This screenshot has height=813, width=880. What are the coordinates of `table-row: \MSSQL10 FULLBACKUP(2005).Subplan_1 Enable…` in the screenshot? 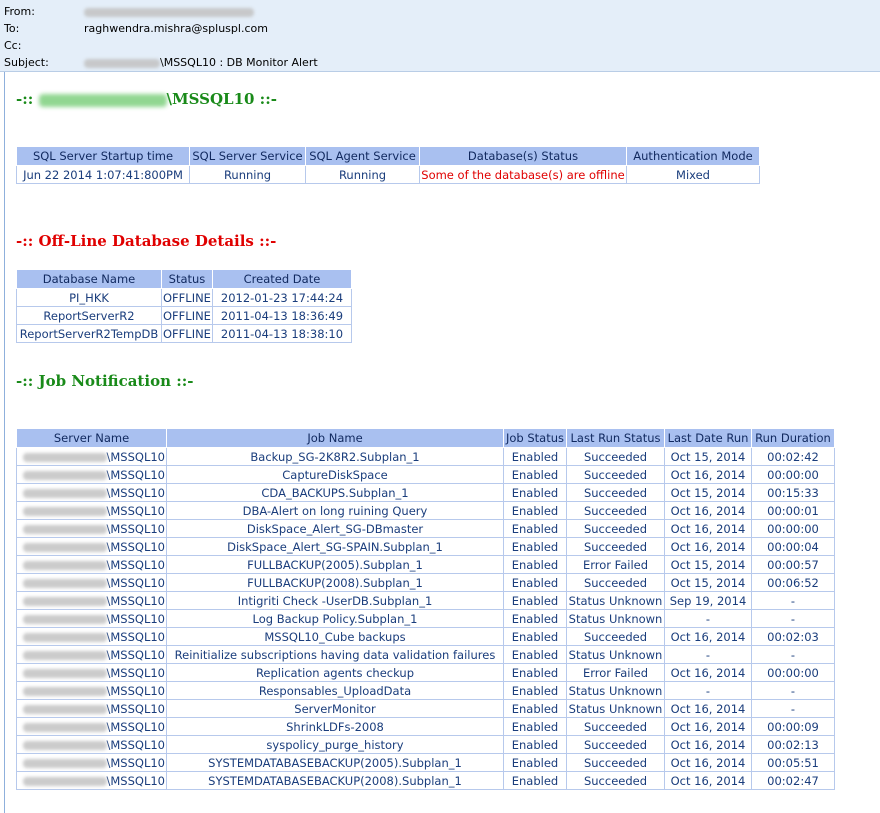 It's located at (425, 564).